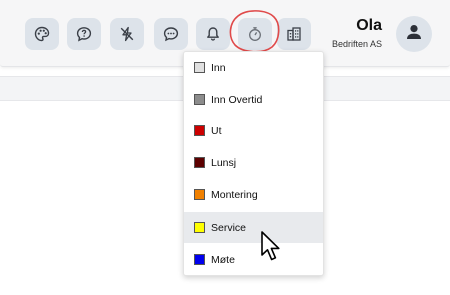 This screenshot has height=295, width=450. What do you see at coordinates (369, 25) in the screenshot?
I see `user-name: Ola` at bounding box center [369, 25].